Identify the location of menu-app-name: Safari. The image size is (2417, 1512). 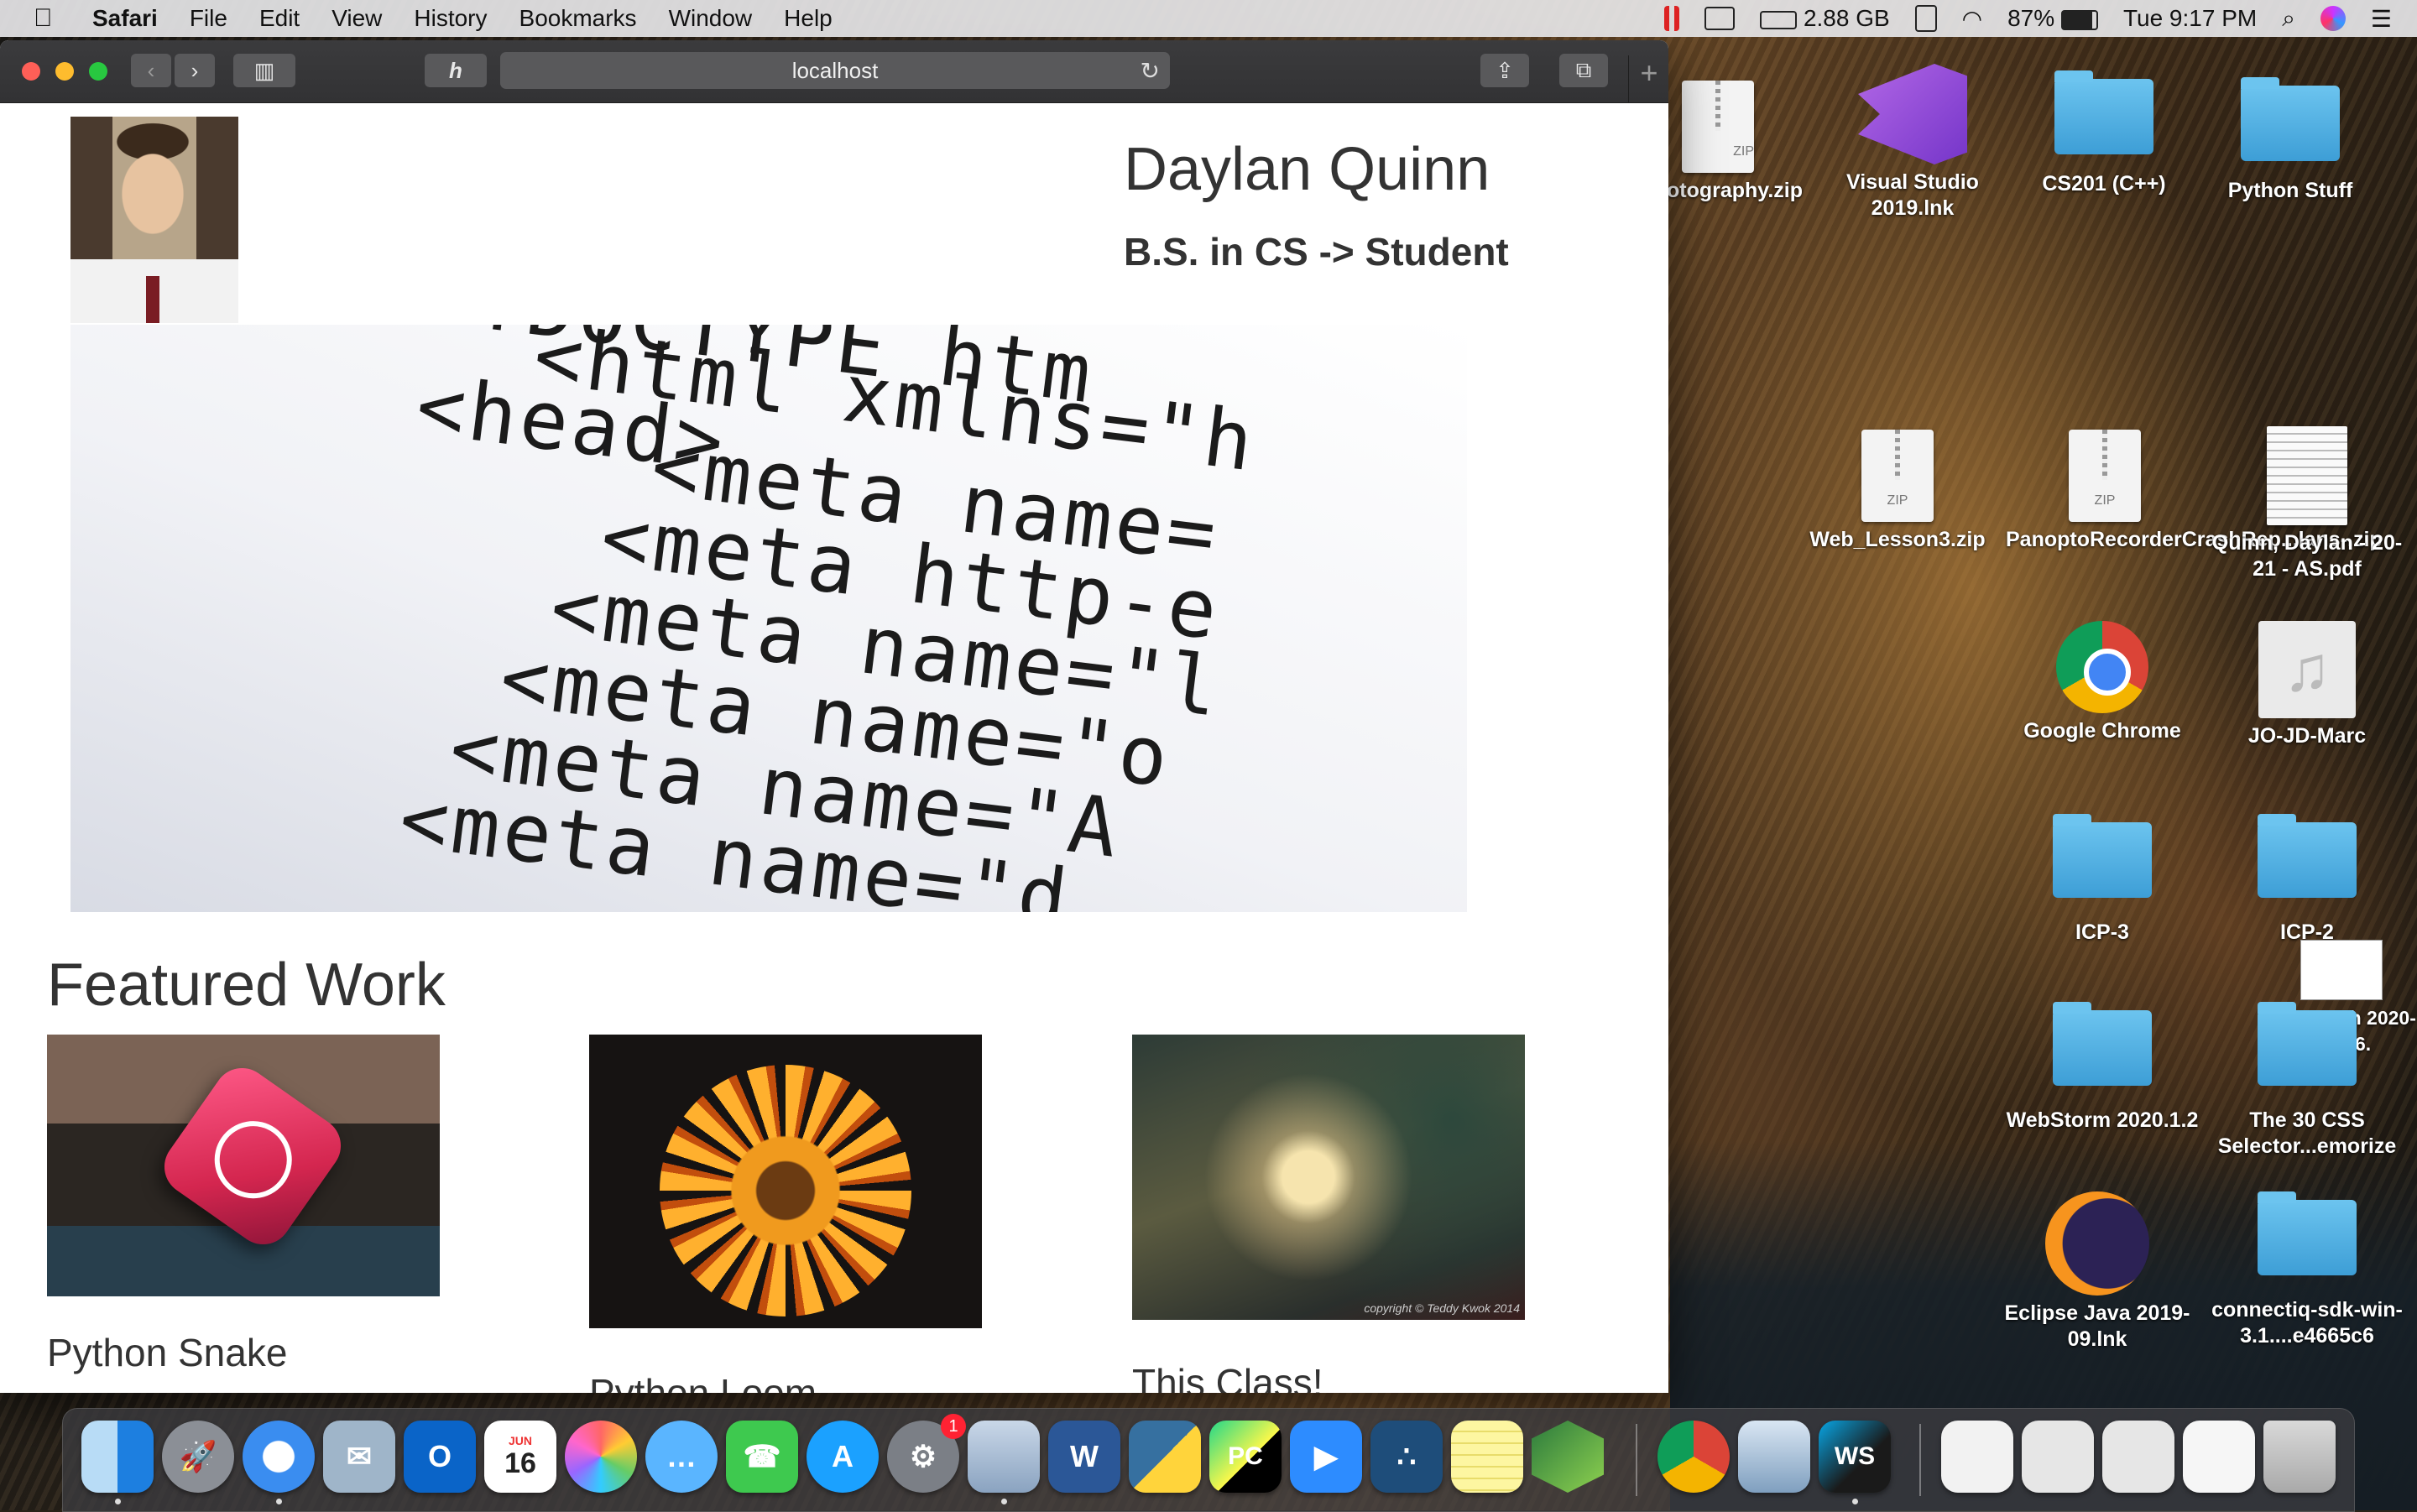
(125, 18).